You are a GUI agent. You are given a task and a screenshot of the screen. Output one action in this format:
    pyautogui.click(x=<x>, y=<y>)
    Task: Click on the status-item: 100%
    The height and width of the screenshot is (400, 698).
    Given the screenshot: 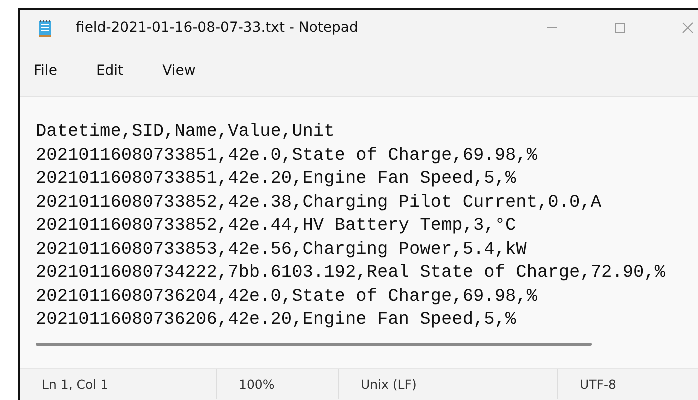 What is the action you would take?
    pyautogui.click(x=277, y=384)
    